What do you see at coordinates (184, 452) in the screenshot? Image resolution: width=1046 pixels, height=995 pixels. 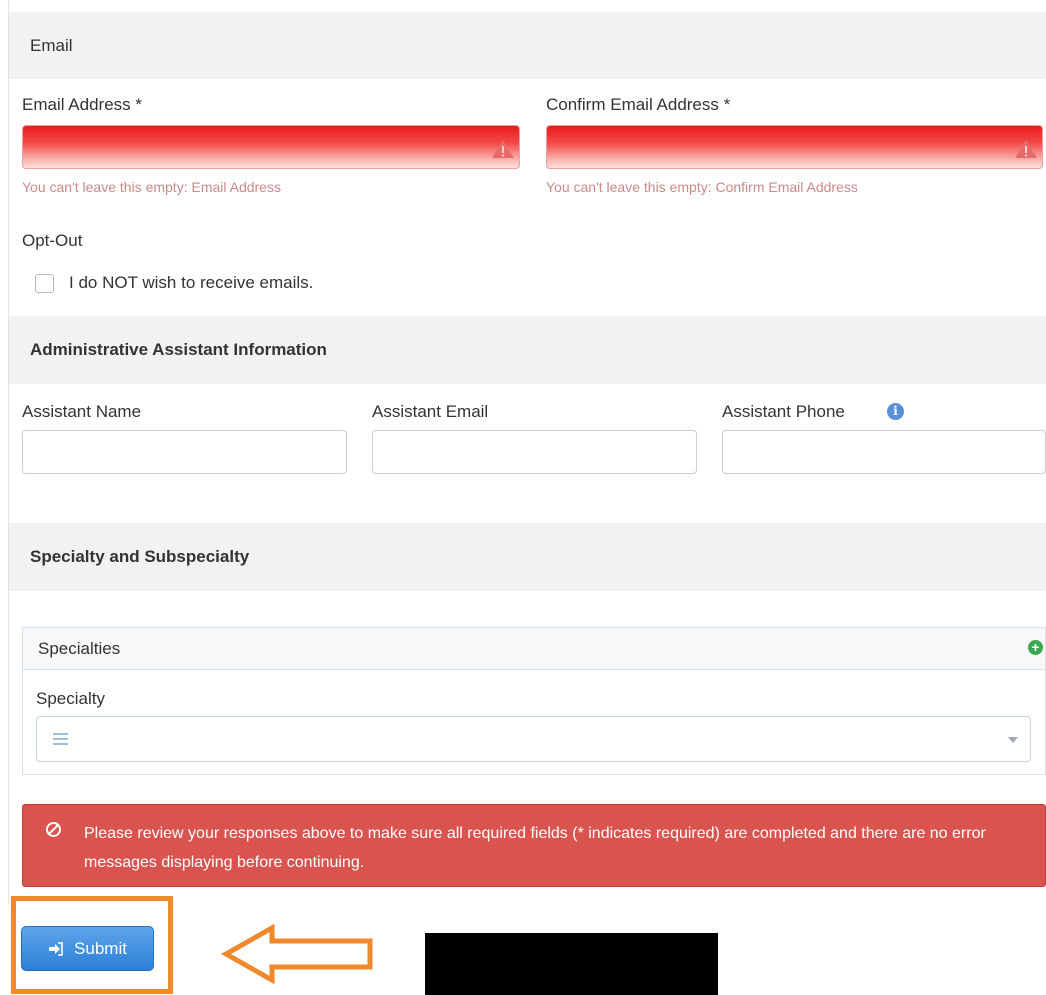 I see `assistant-name-input` at bounding box center [184, 452].